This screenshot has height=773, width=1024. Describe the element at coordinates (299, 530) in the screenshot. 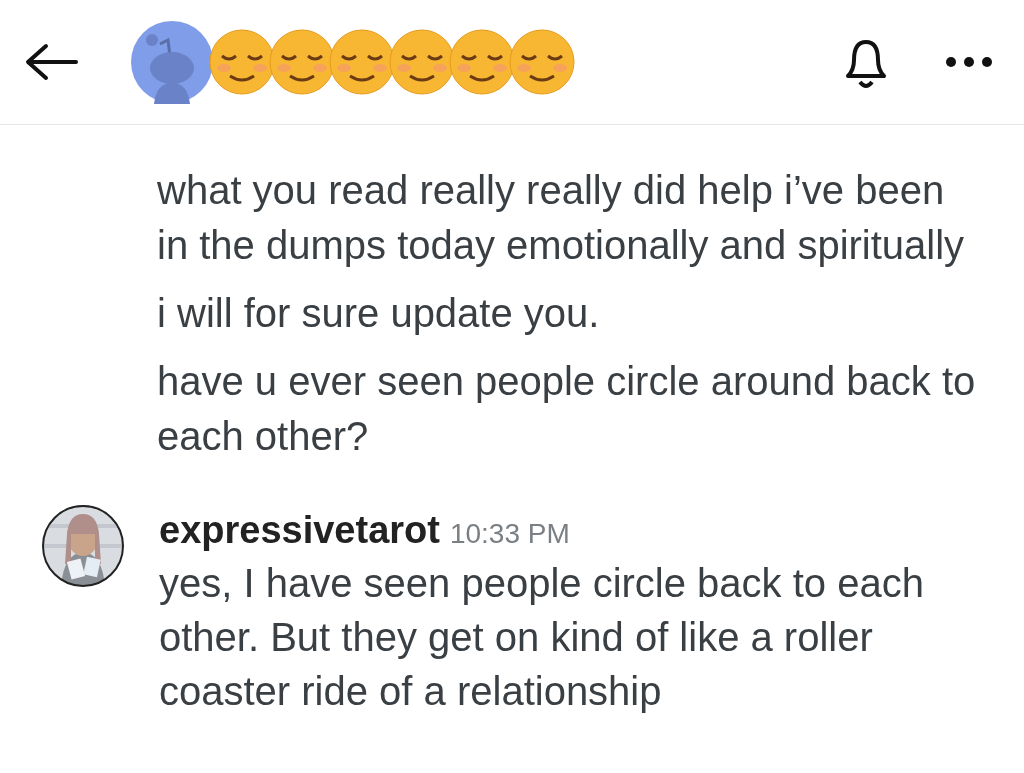

I see `username: expressivetarot` at that location.